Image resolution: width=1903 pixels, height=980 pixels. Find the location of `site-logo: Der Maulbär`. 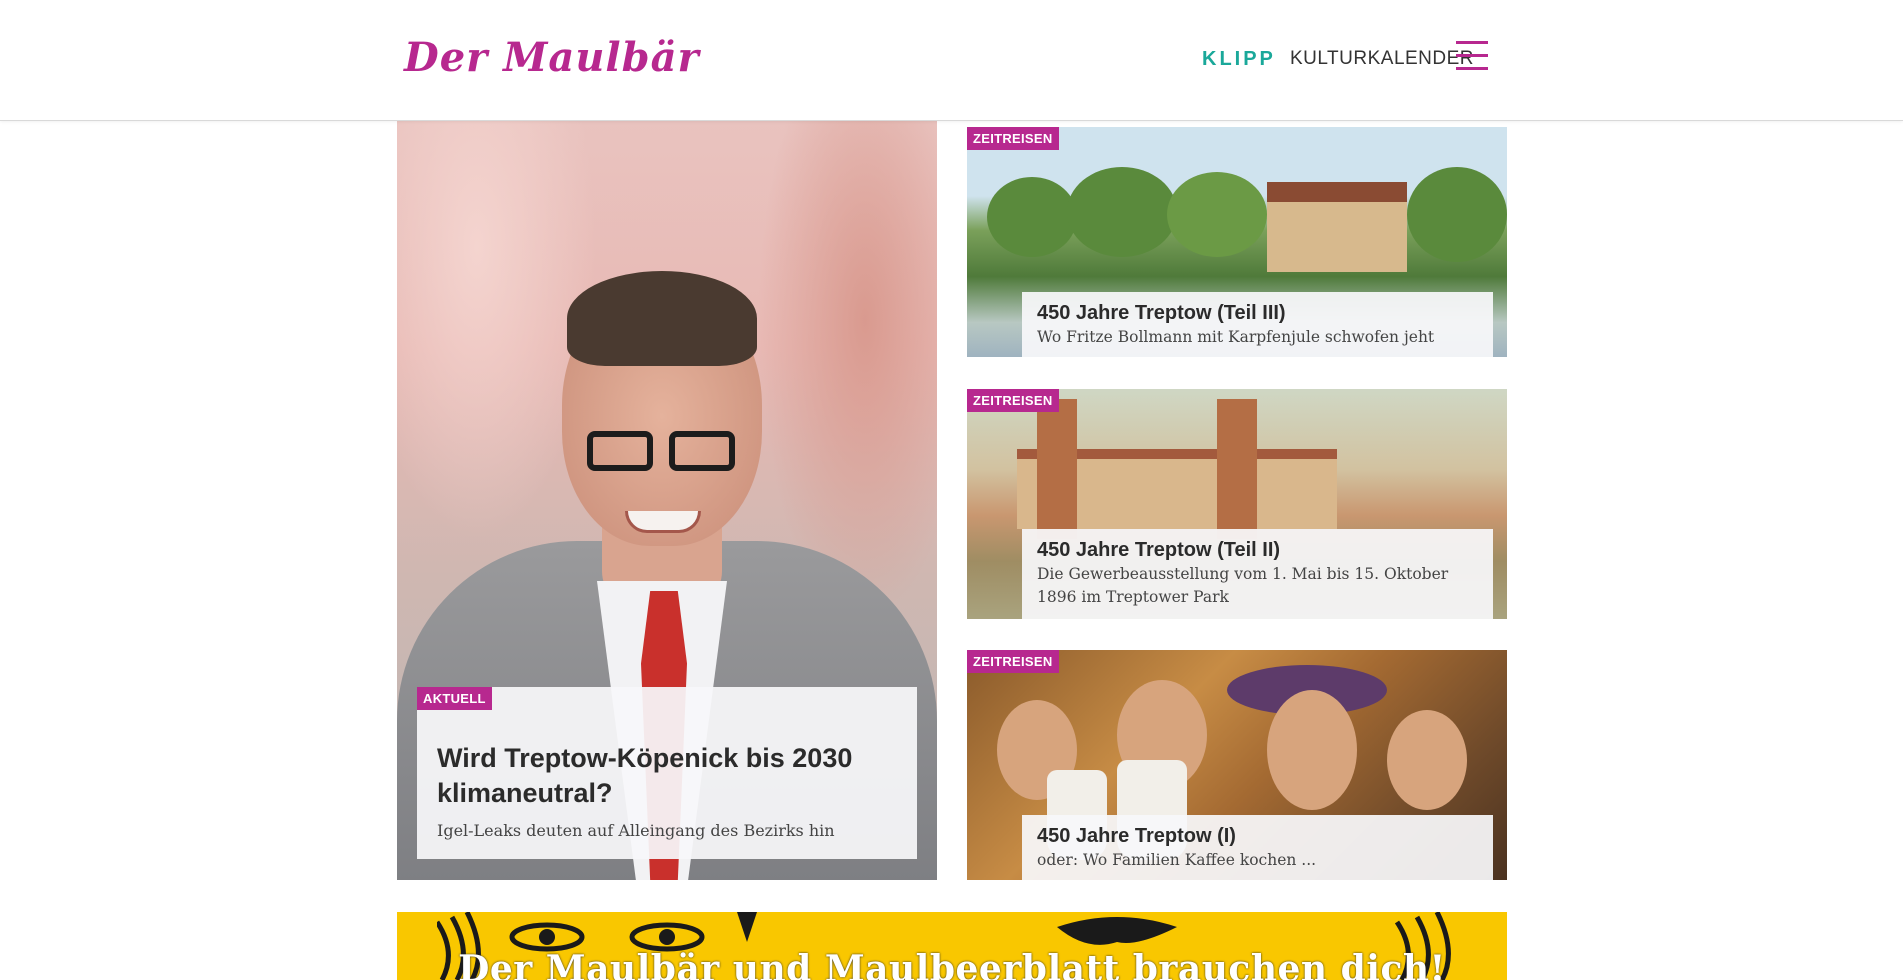

site-logo: Der Maulbär is located at coordinates (552, 57).